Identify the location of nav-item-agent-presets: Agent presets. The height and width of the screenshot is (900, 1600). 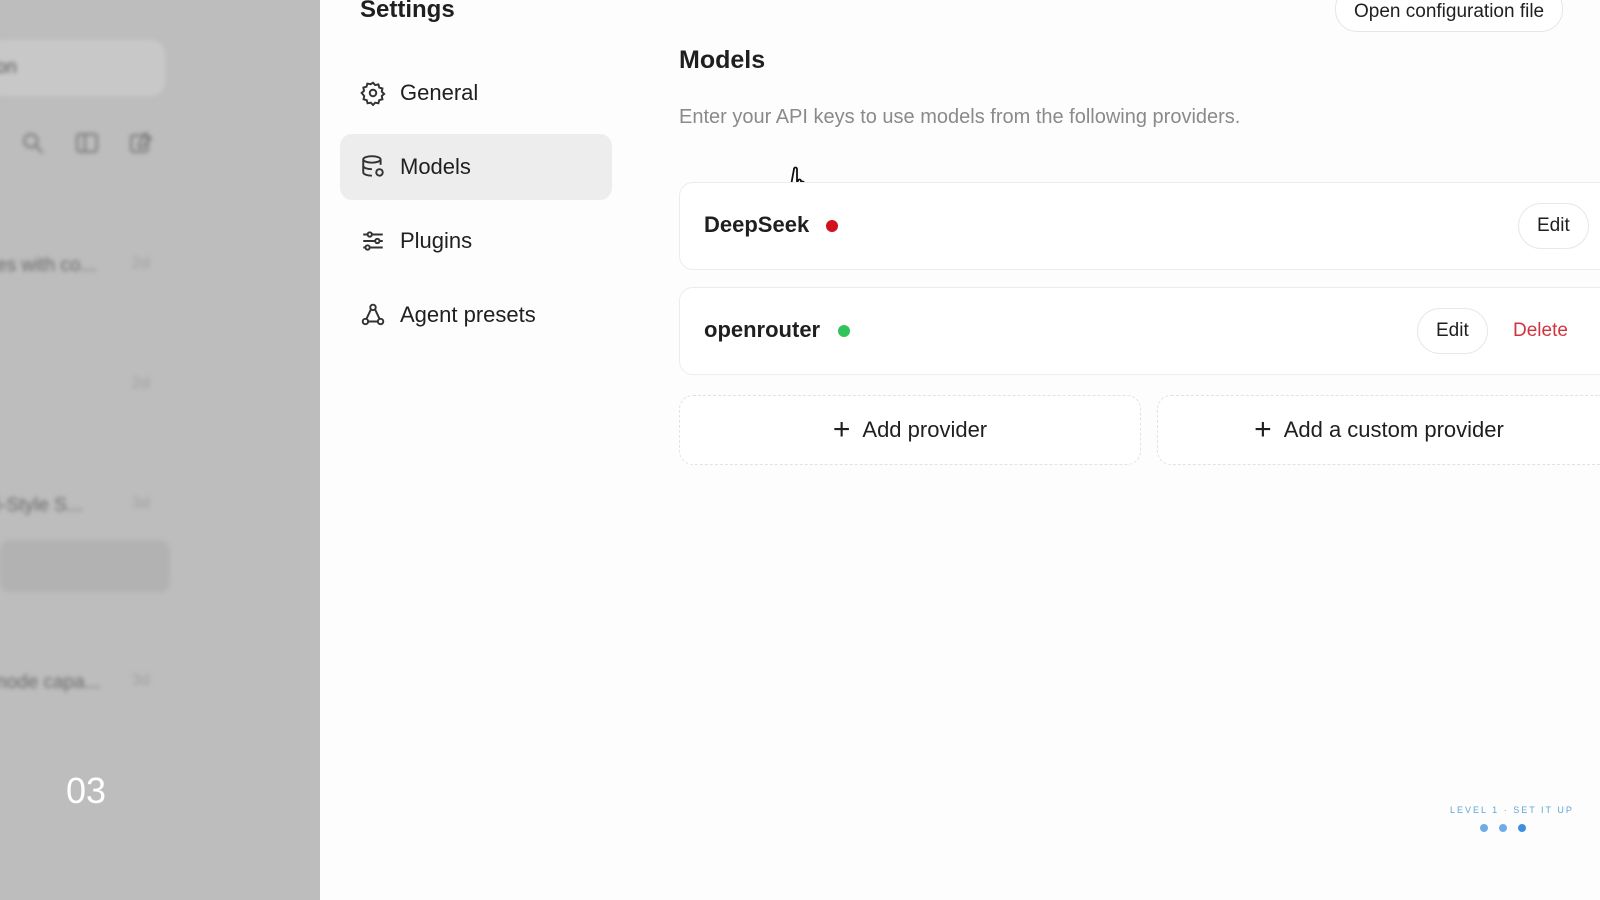
(476, 315).